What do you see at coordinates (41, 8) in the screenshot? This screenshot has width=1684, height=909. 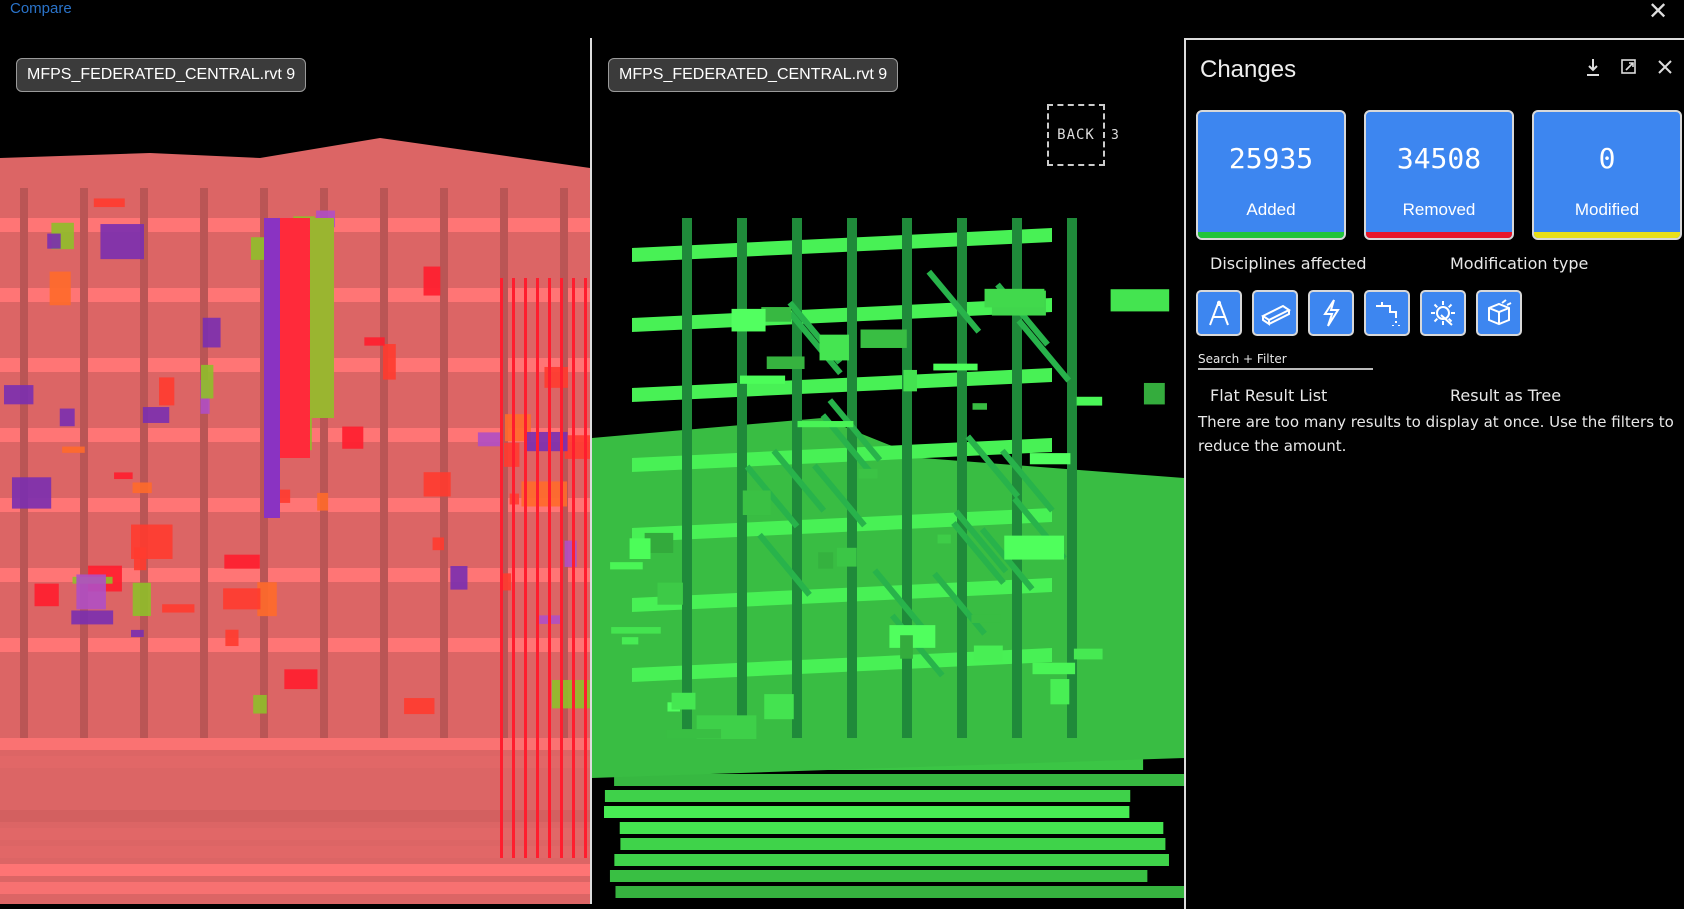 I see `window-title: Compare` at bounding box center [41, 8].